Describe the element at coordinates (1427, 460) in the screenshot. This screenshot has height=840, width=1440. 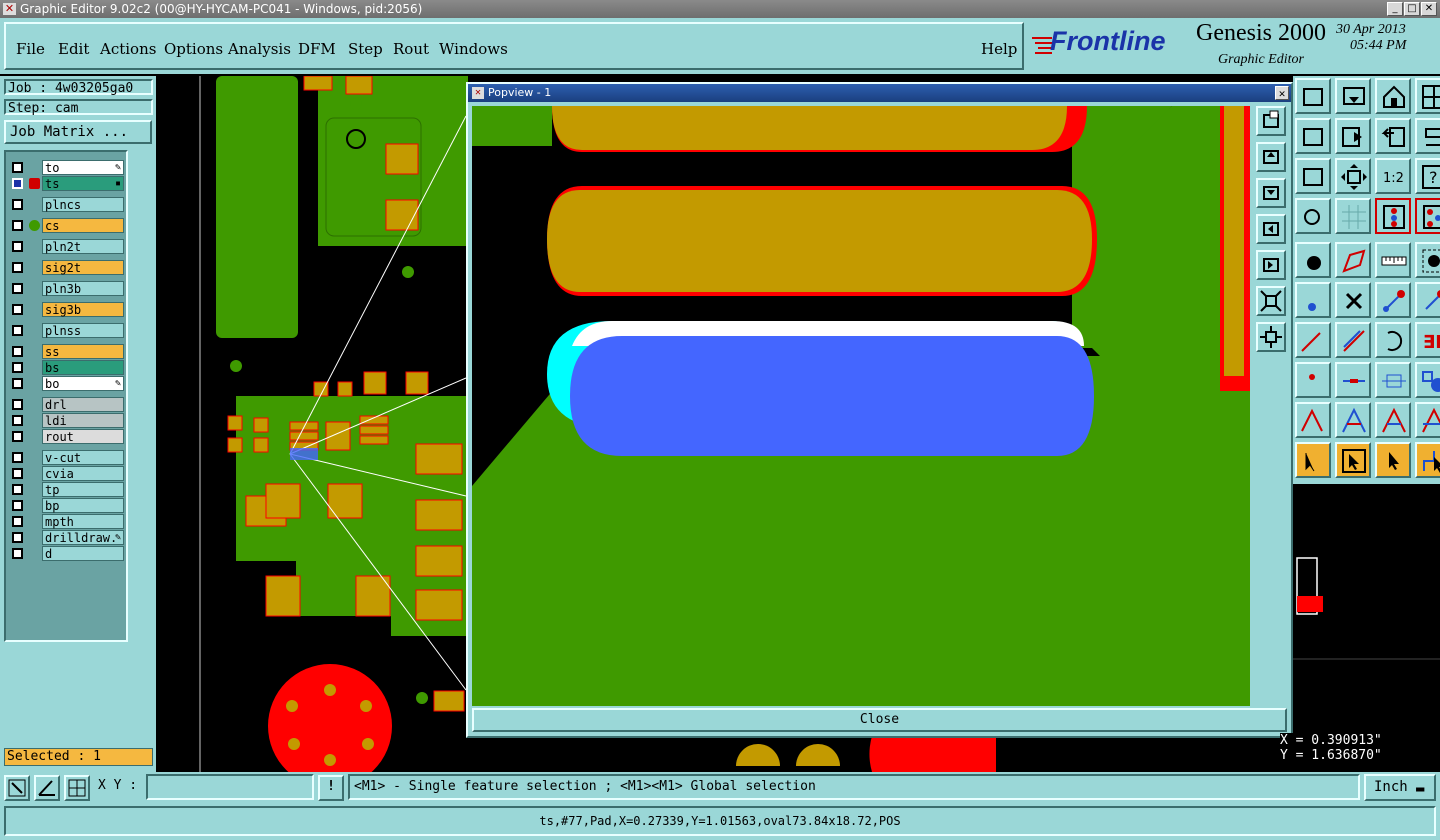
I see `tool-select-route-icon` at that location.